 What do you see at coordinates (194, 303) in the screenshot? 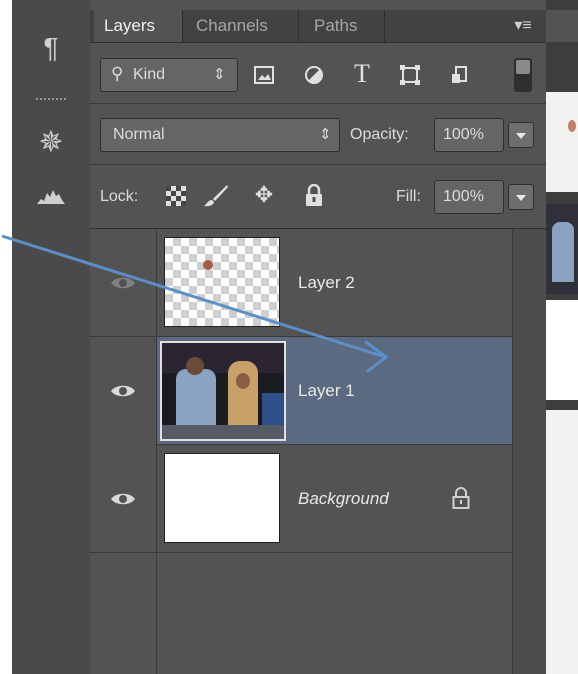
I see `annotation-arrow` at bounding box center [194, 303].